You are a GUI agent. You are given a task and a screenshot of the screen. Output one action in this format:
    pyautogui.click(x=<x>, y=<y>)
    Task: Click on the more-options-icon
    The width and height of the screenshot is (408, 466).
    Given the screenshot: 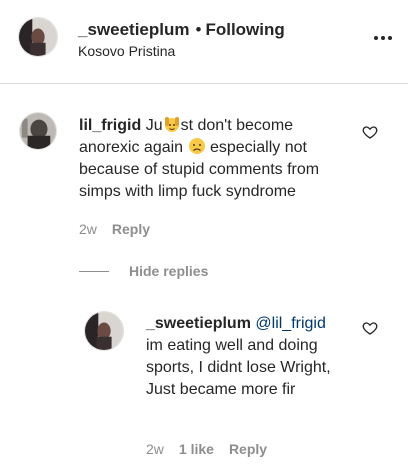 What is the action you would take?
    pyautogui.click(x=385, y=38)
    